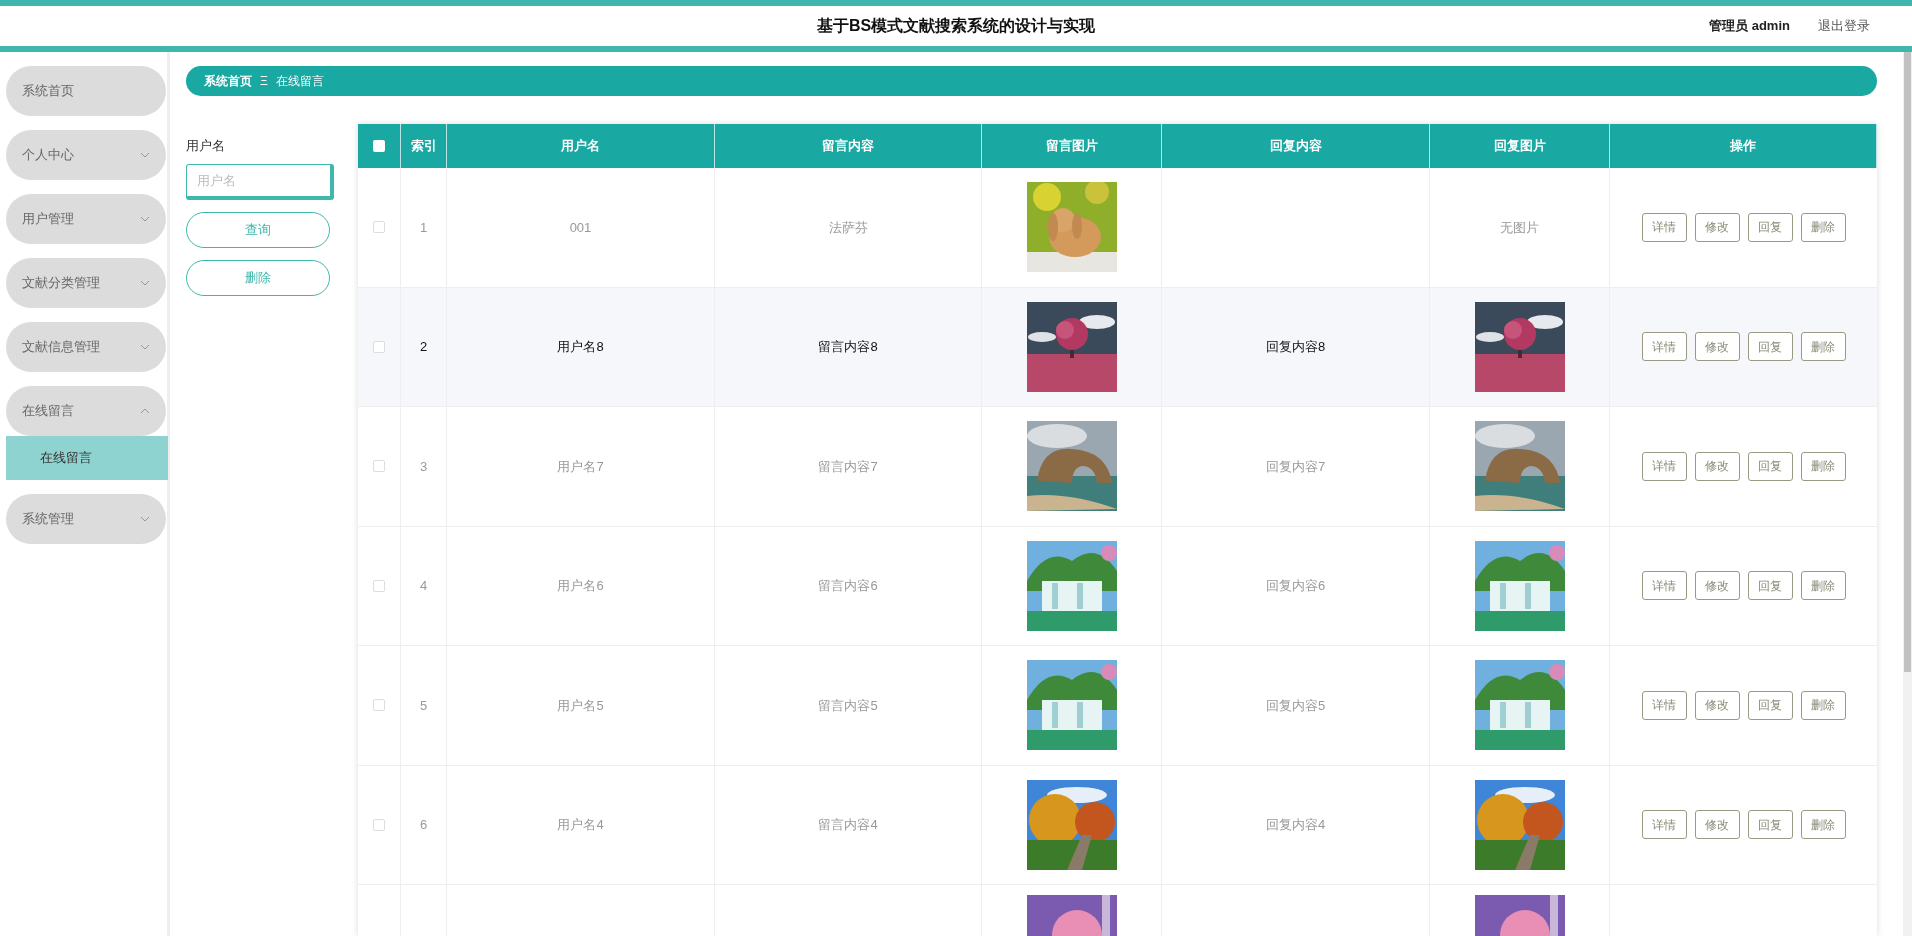 This screenshot has width=1912, height=936. What do you see at coordinates (848, 227) in the screenshot?
I see `message-cell-text: 法萨芬` at bounding box center [848, 227].